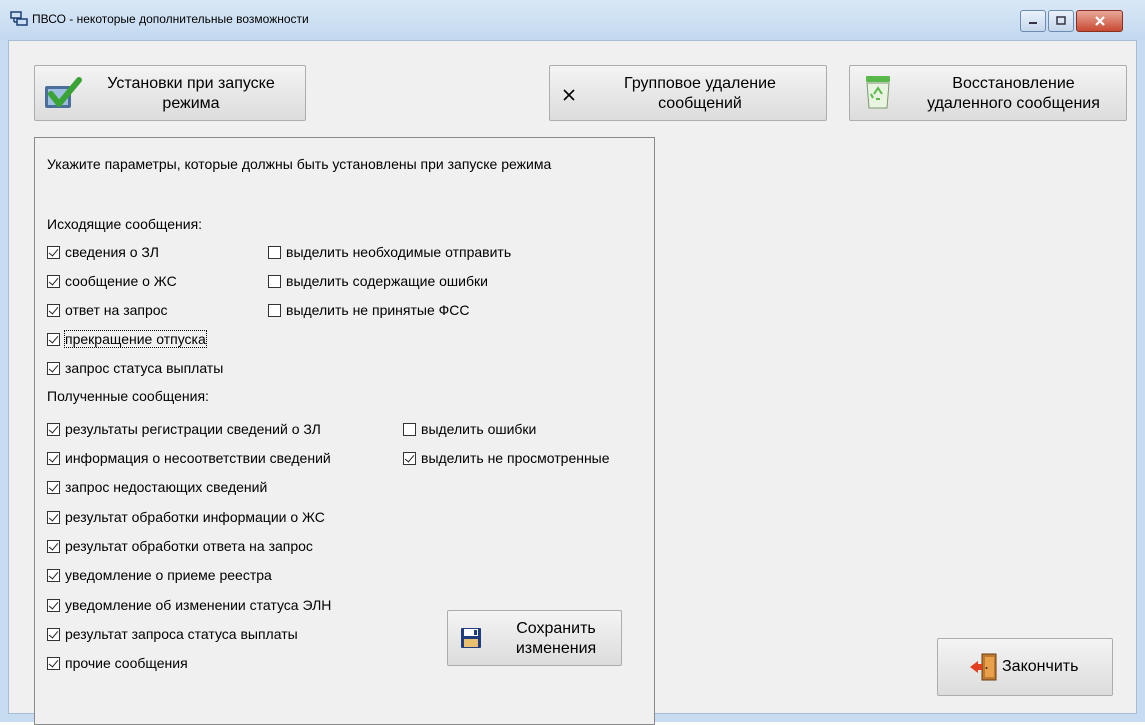  I want to click on checkbox-label: запрос статуса выплаты, so click(144, 368).